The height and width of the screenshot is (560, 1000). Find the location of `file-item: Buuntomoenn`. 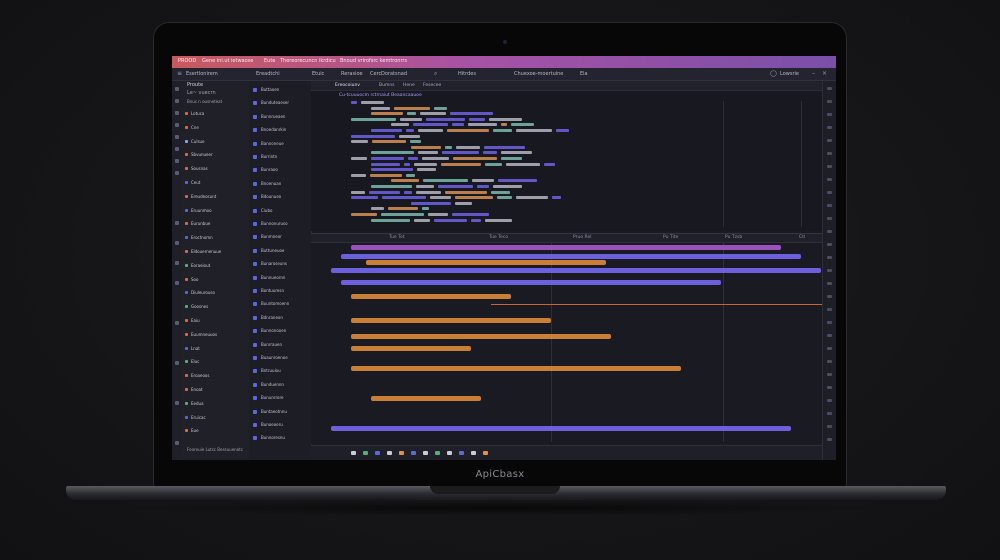

file-item: Buuntomoenn is located at coordinates (281, 304).